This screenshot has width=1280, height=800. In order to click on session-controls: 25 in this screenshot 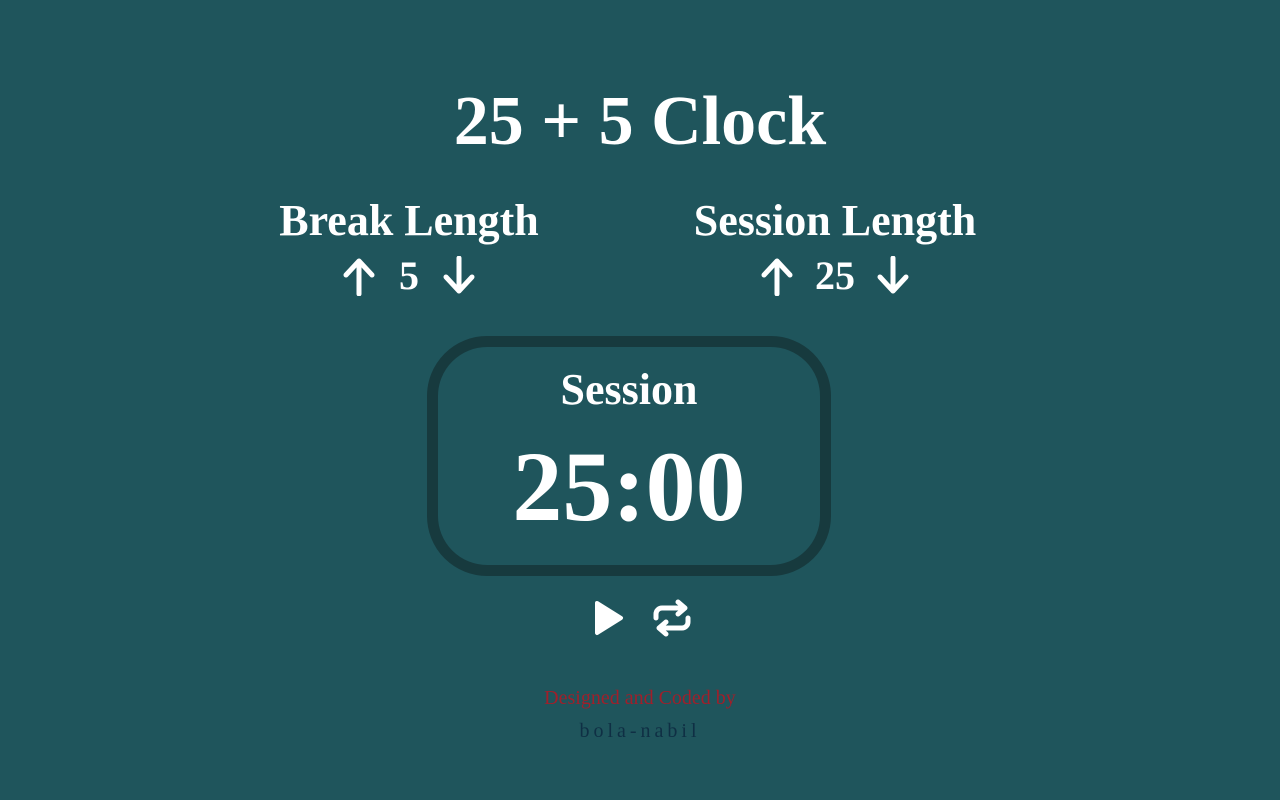, I will do `click(835, 276)`.